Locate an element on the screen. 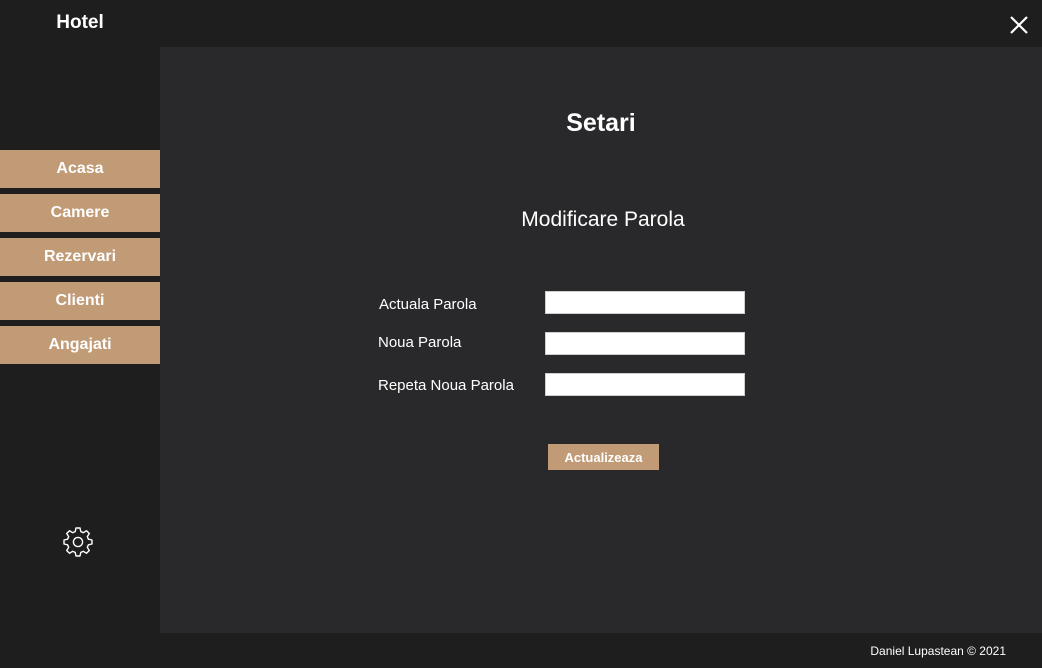  new-password-label: Noua Parola is located at coordinates (420, 342).